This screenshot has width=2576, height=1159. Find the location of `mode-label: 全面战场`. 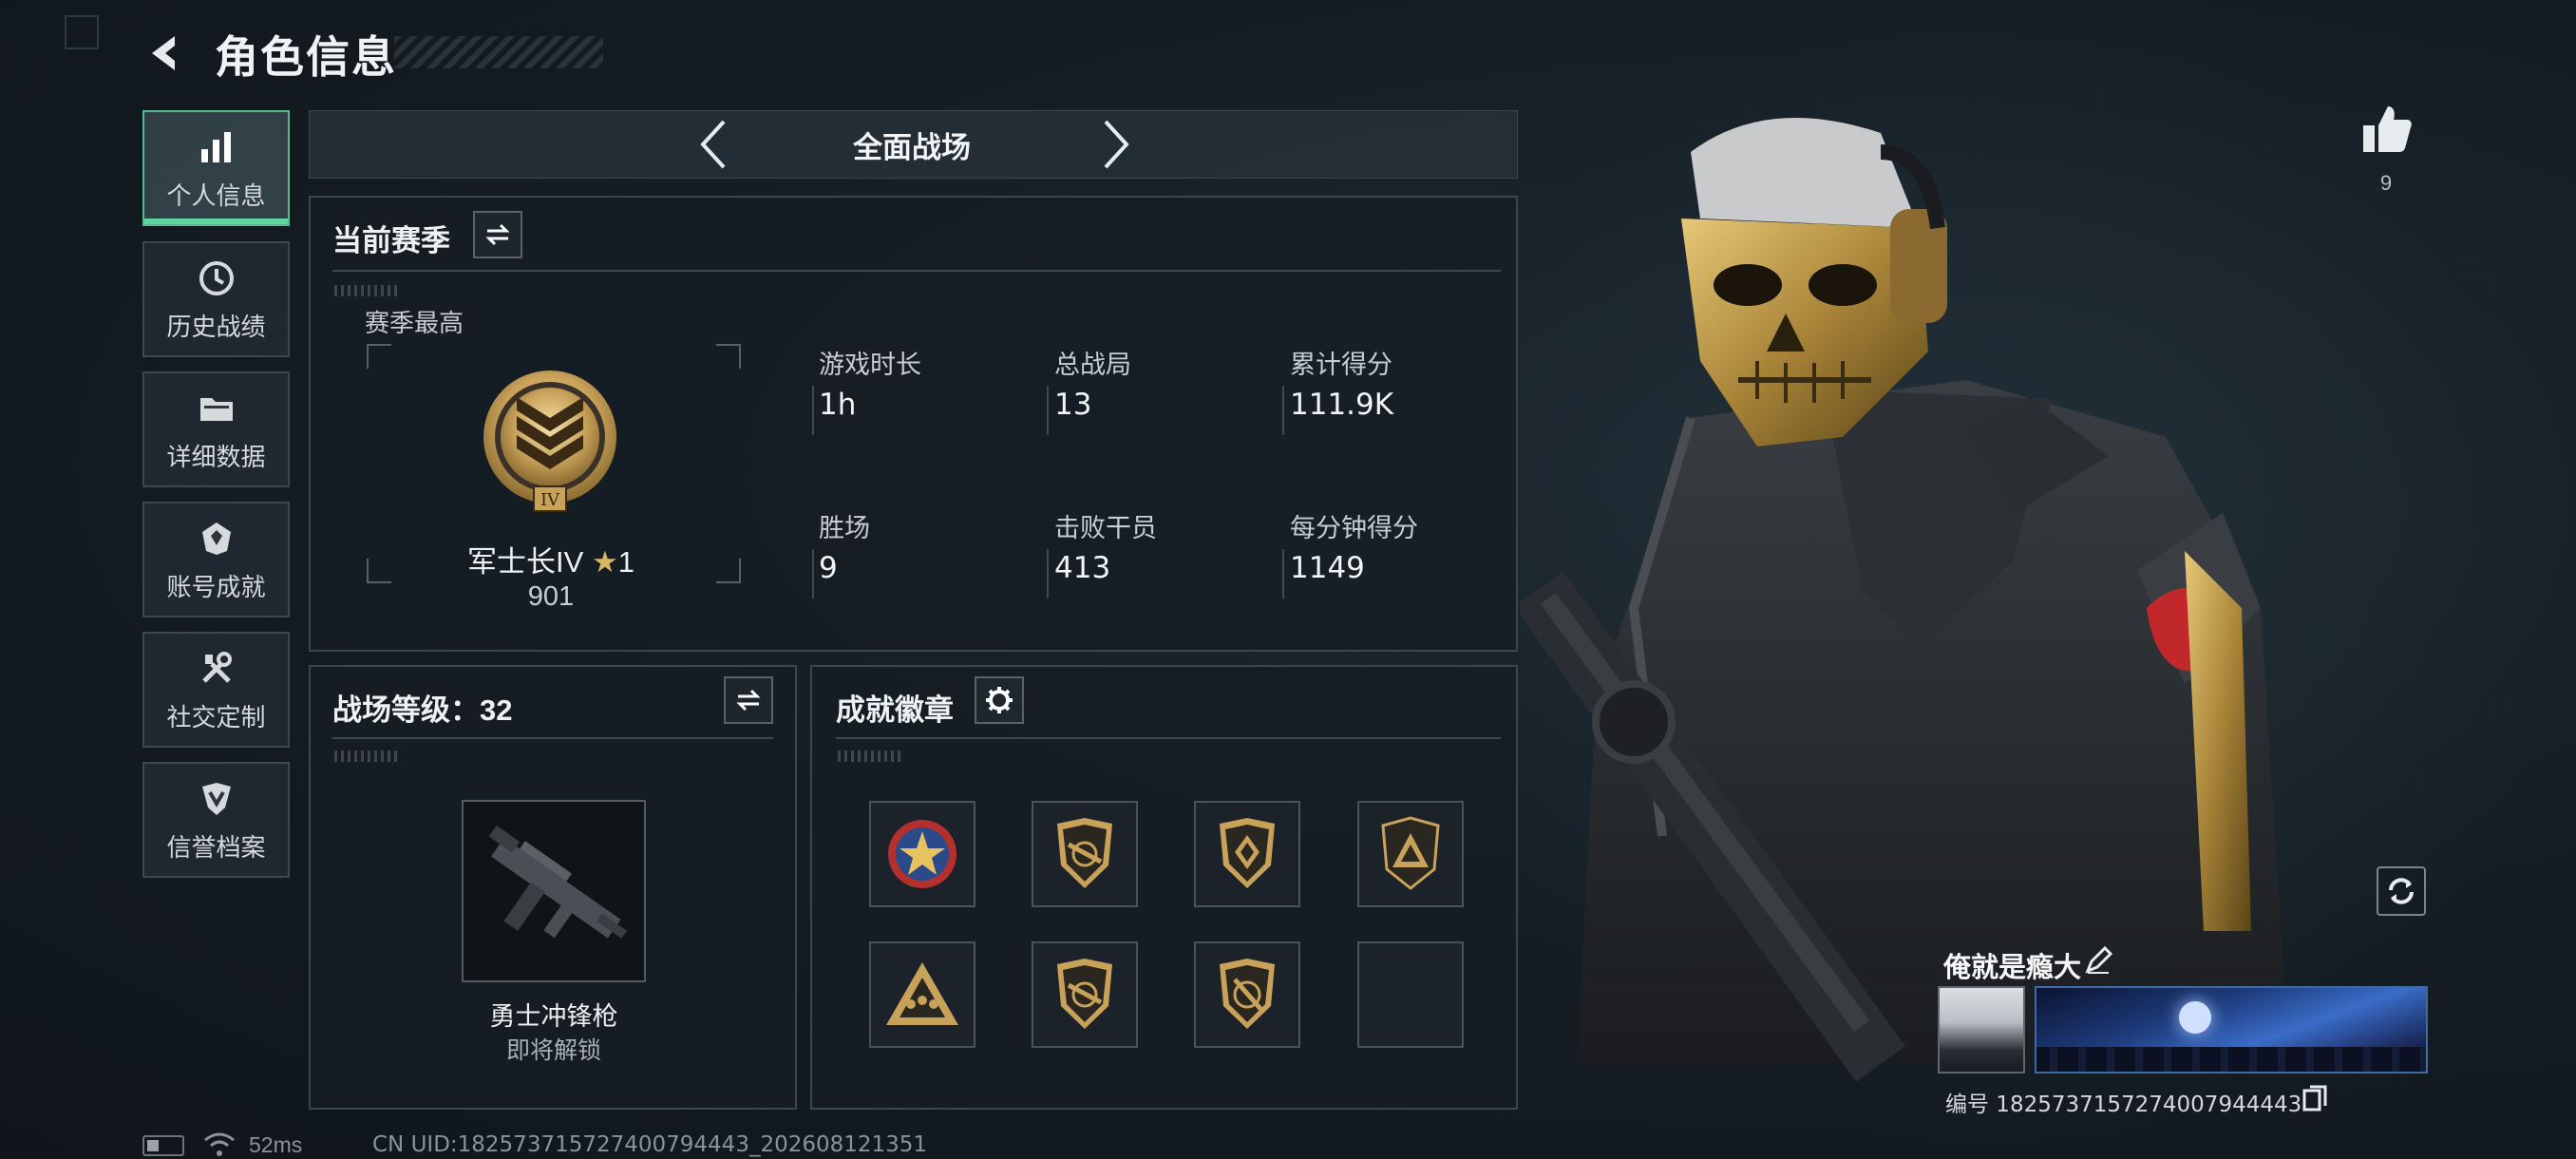

mode-label: 全面战场 is located at coordinates (912, 147).